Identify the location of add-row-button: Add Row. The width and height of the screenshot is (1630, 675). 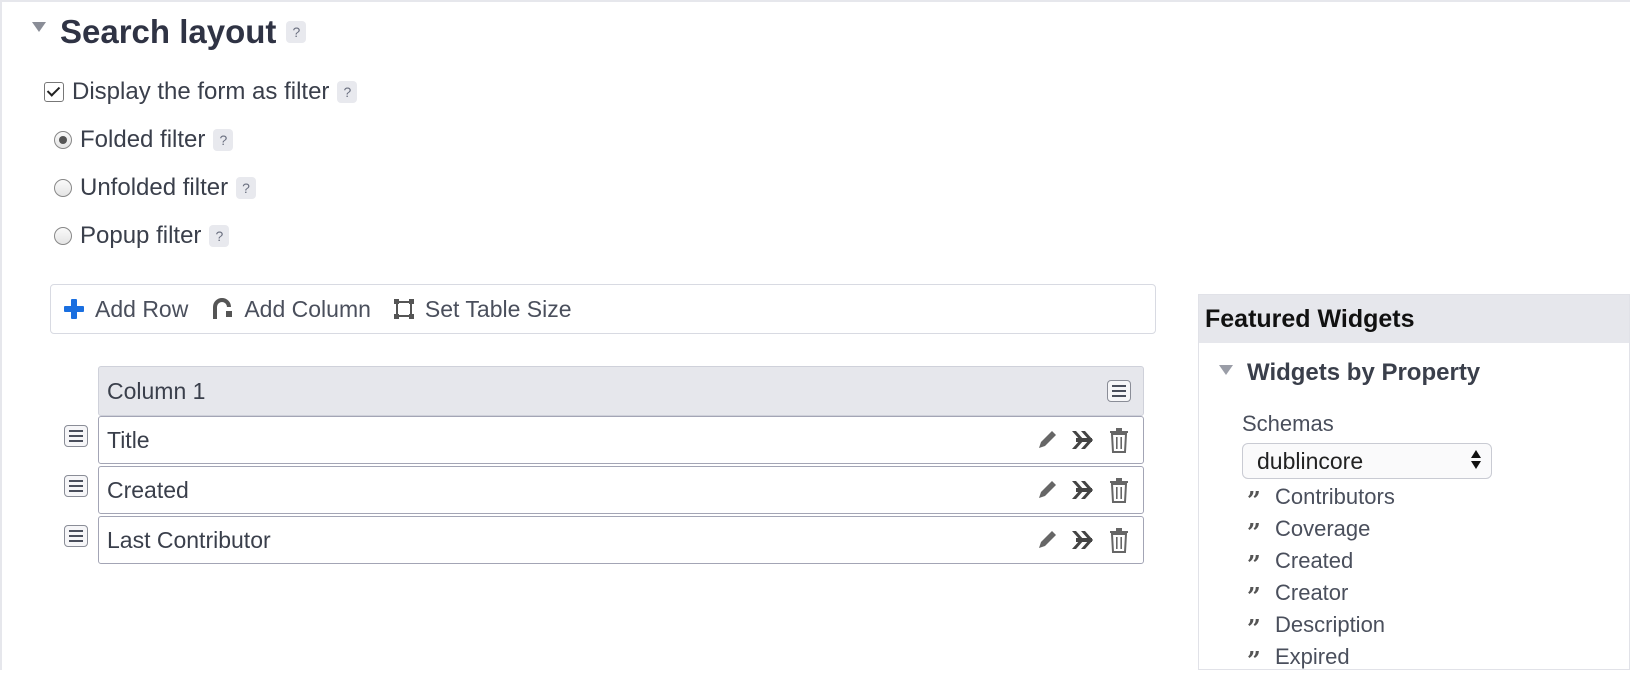
(125, 309).